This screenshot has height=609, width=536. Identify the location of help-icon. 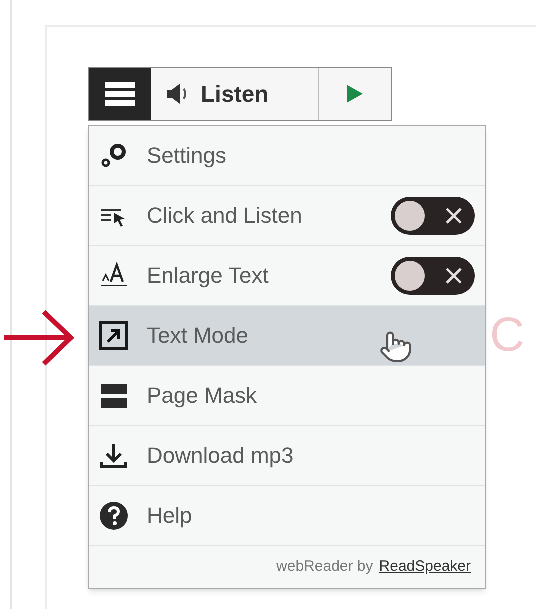
(114, 515).